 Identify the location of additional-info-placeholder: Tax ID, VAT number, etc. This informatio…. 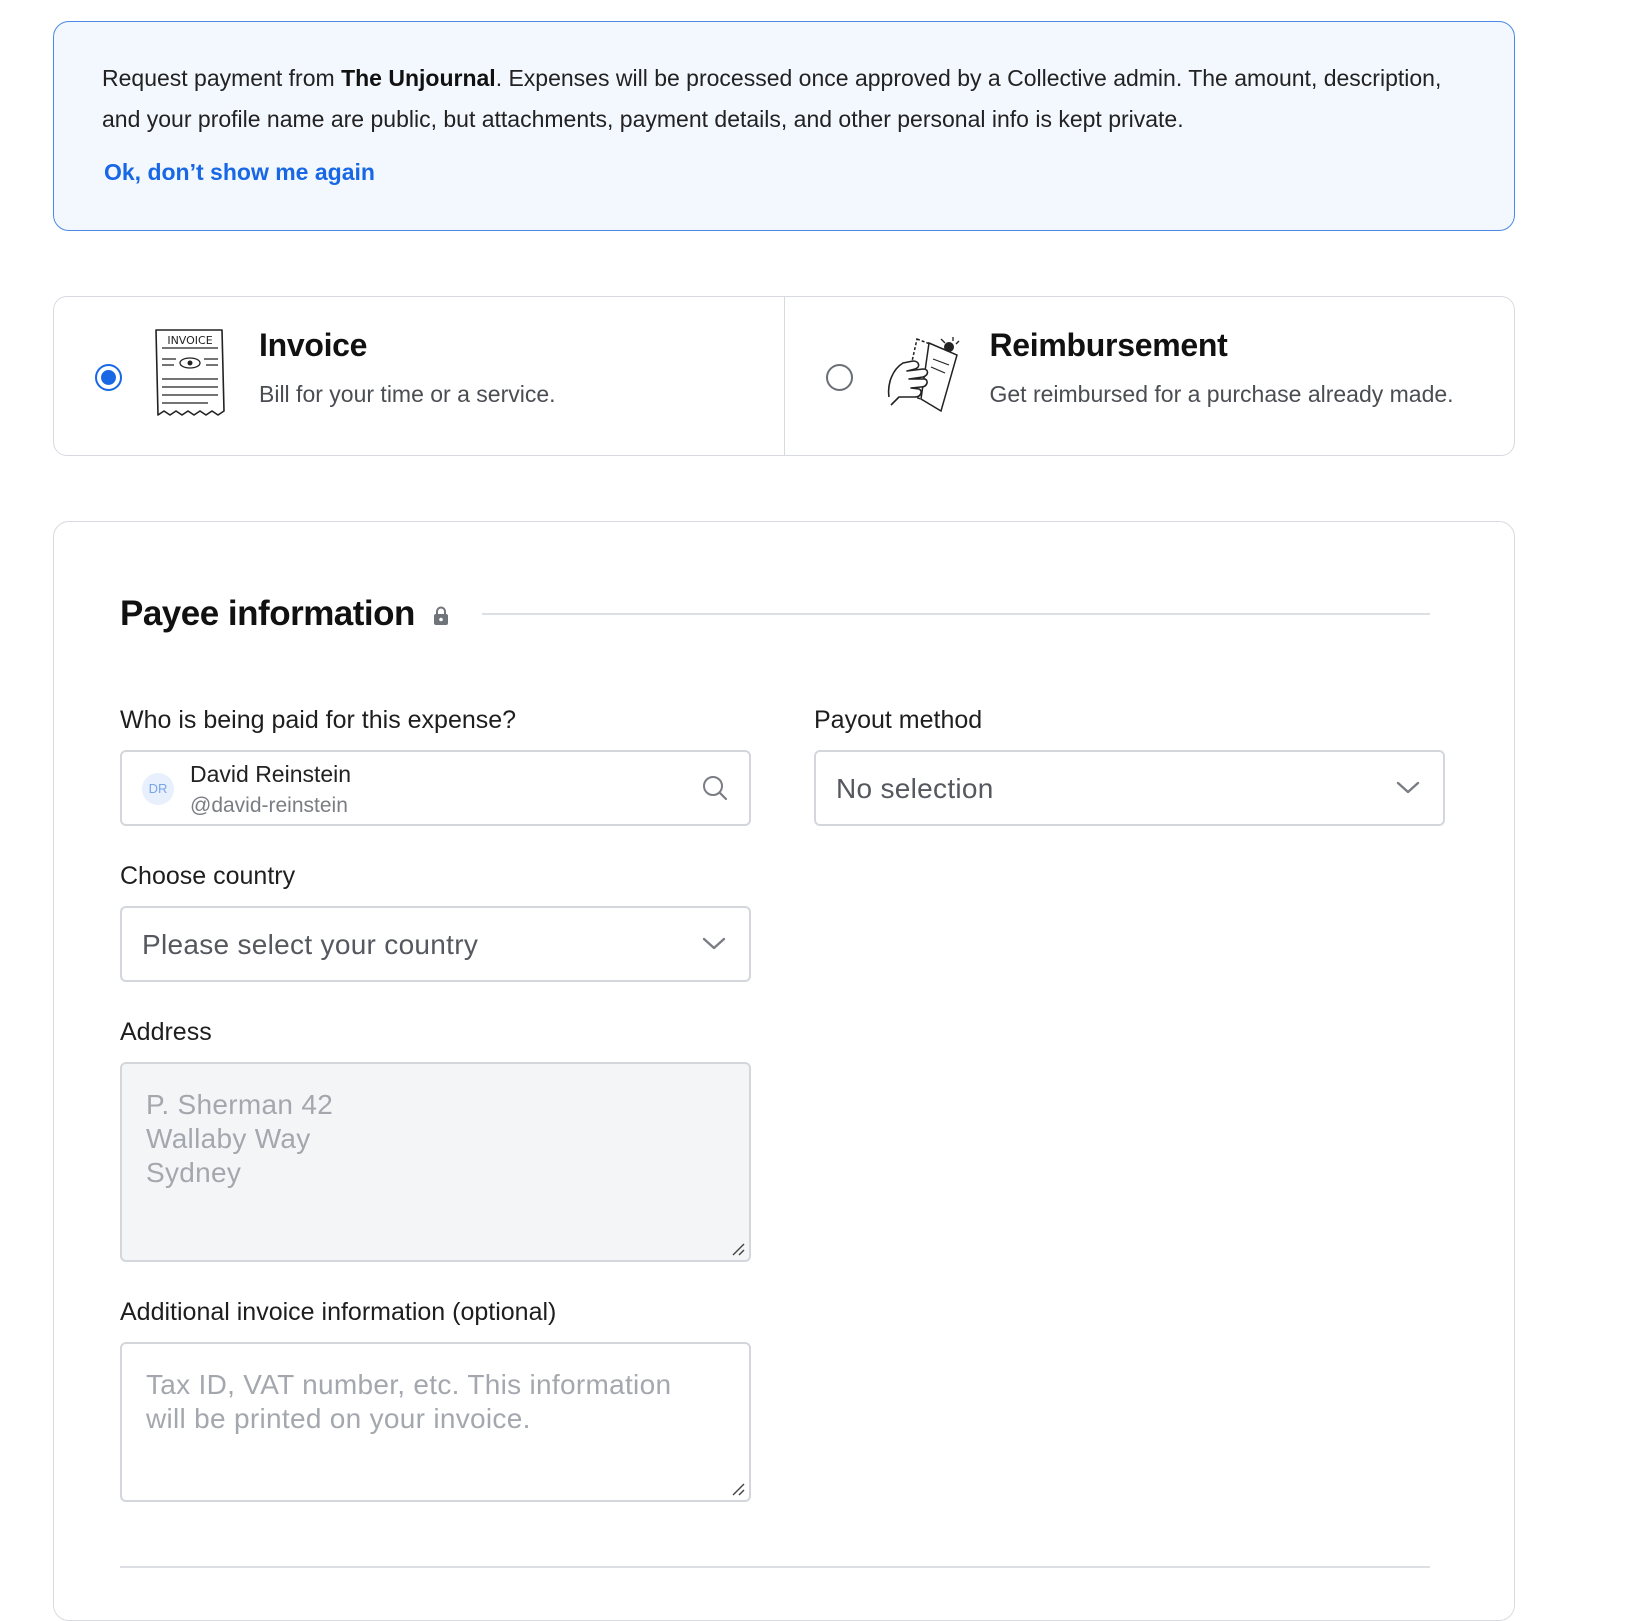
(409, 1401).